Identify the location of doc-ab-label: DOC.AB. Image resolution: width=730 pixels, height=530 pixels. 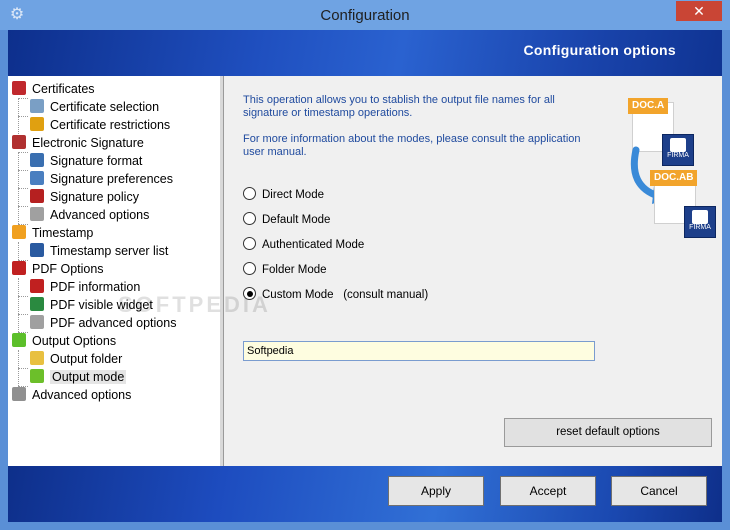
(674, 178).